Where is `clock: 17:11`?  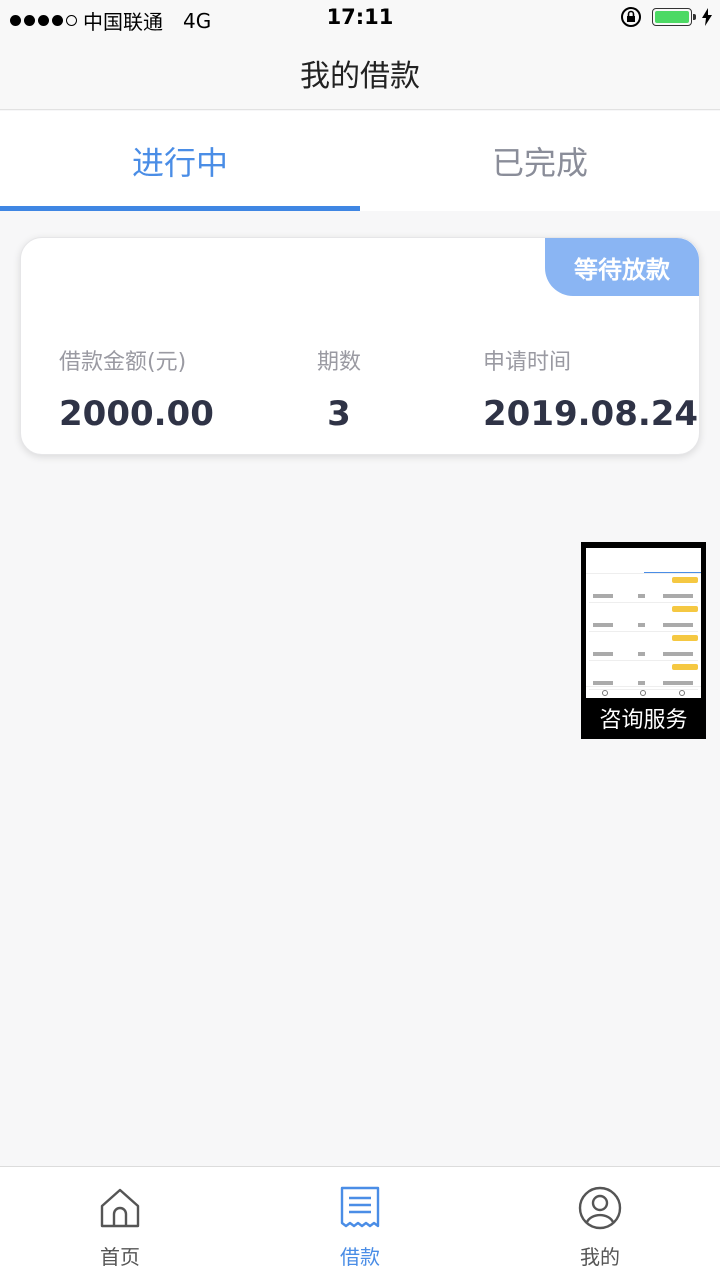 clock: 17:11 is located at coordinates (360, 17).